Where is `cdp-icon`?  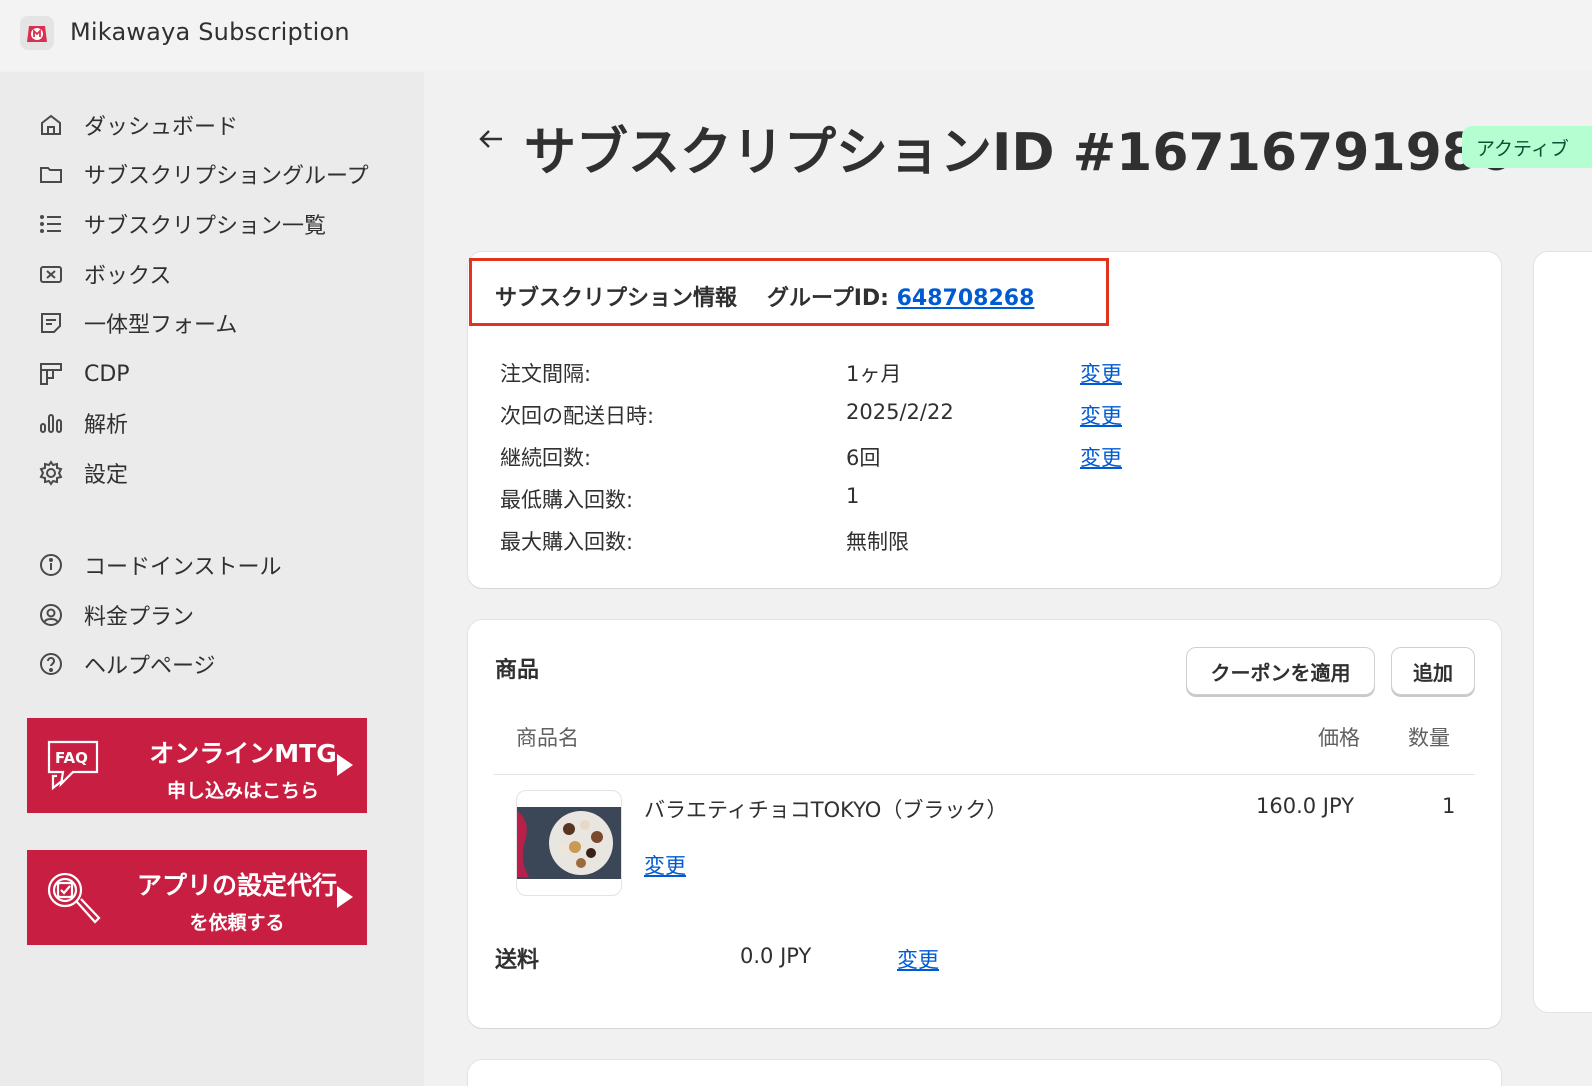 cdp-icon is located at coordinates (51, 374).